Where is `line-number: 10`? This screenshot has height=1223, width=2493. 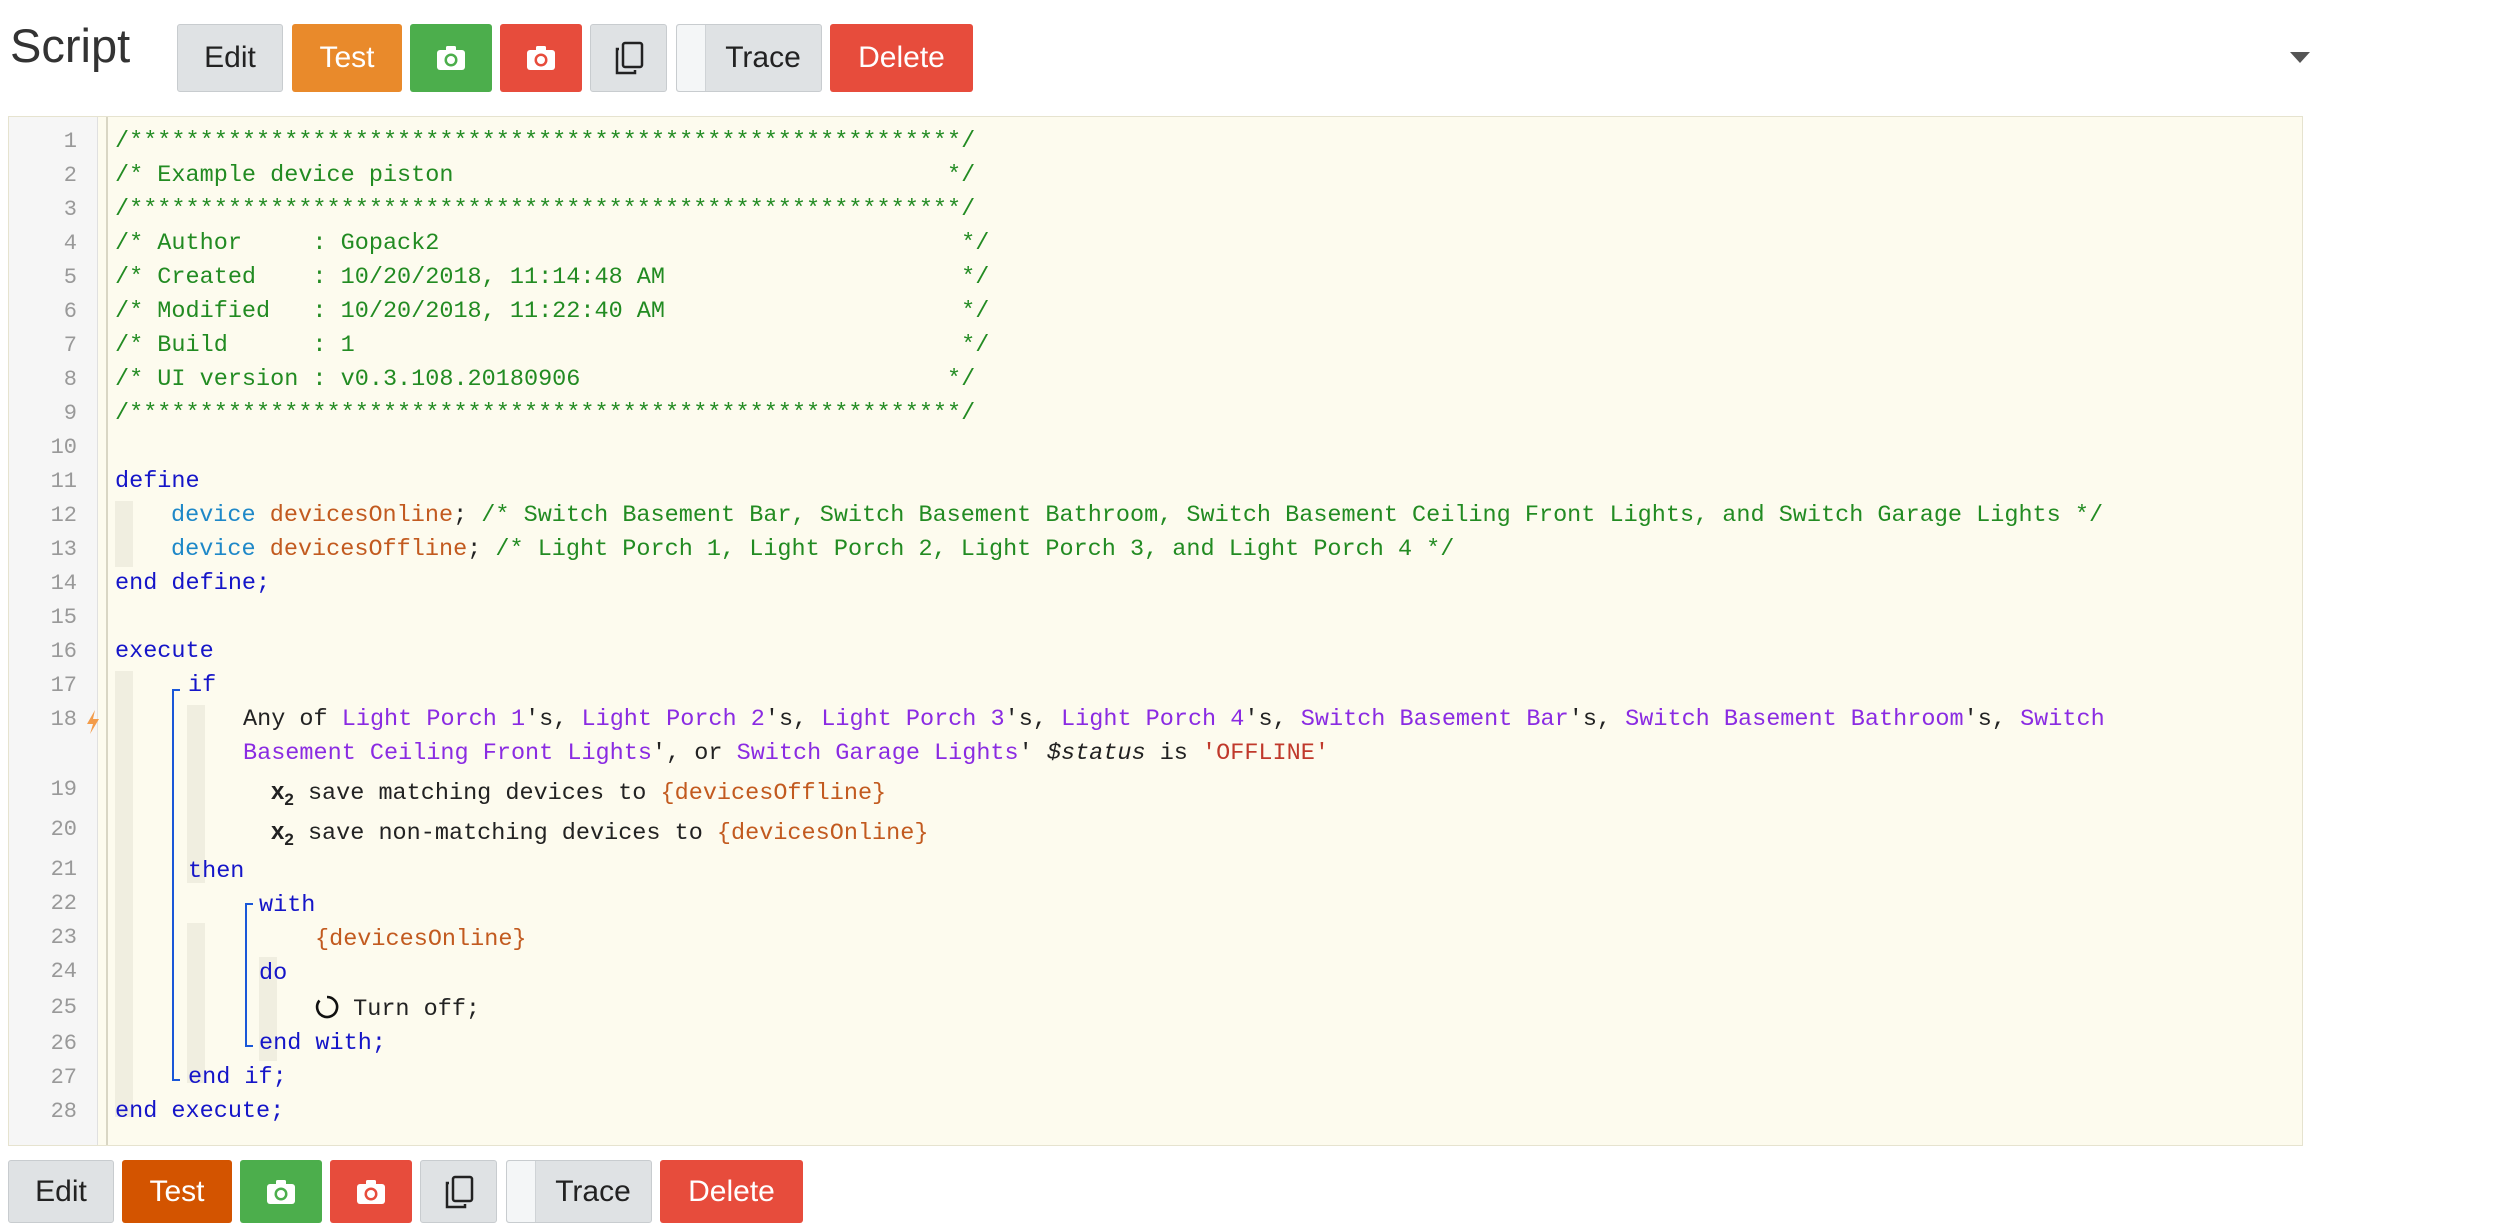 line-number: 10 is located at coordinates (63, 447).